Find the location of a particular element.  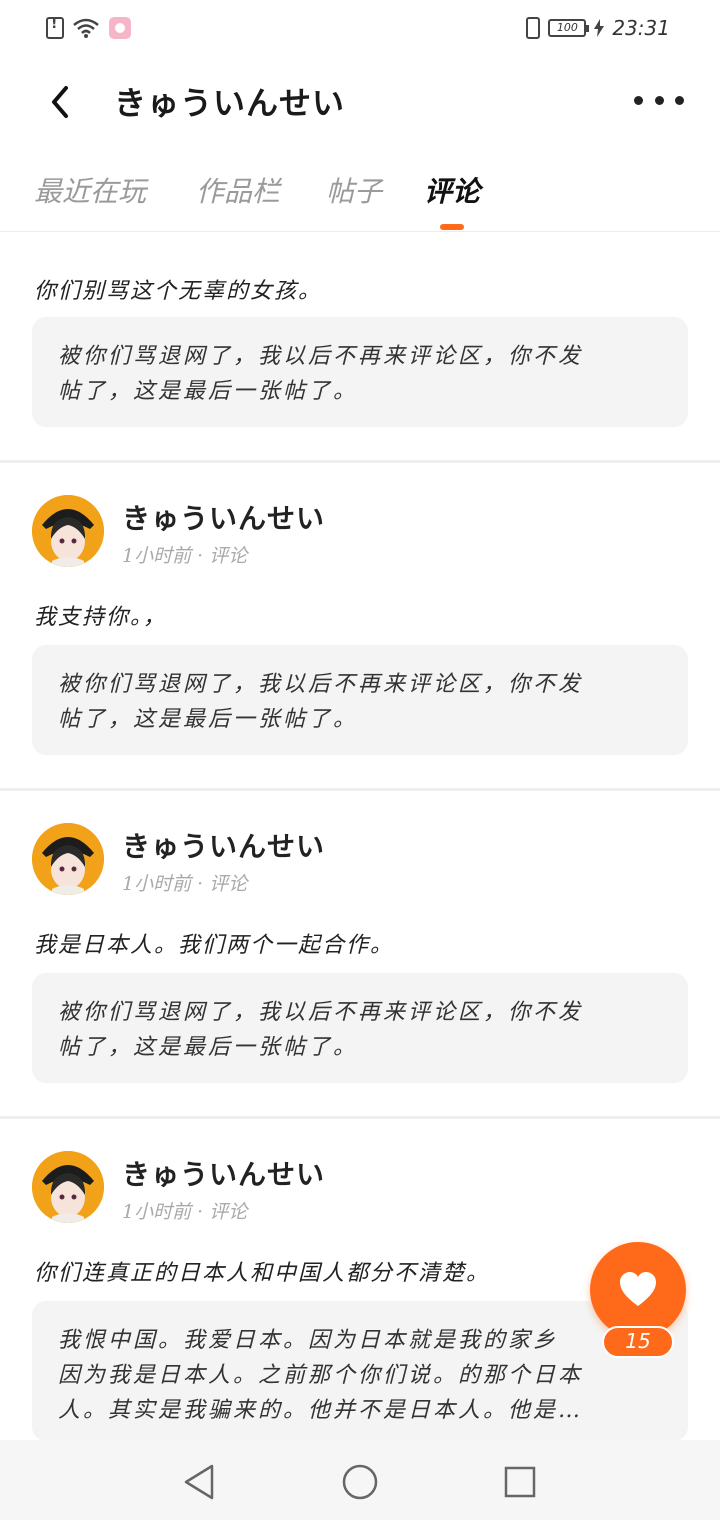

comment-text: 我是日本人。我们两个一起合作。 is located at coordinates (214, 945).